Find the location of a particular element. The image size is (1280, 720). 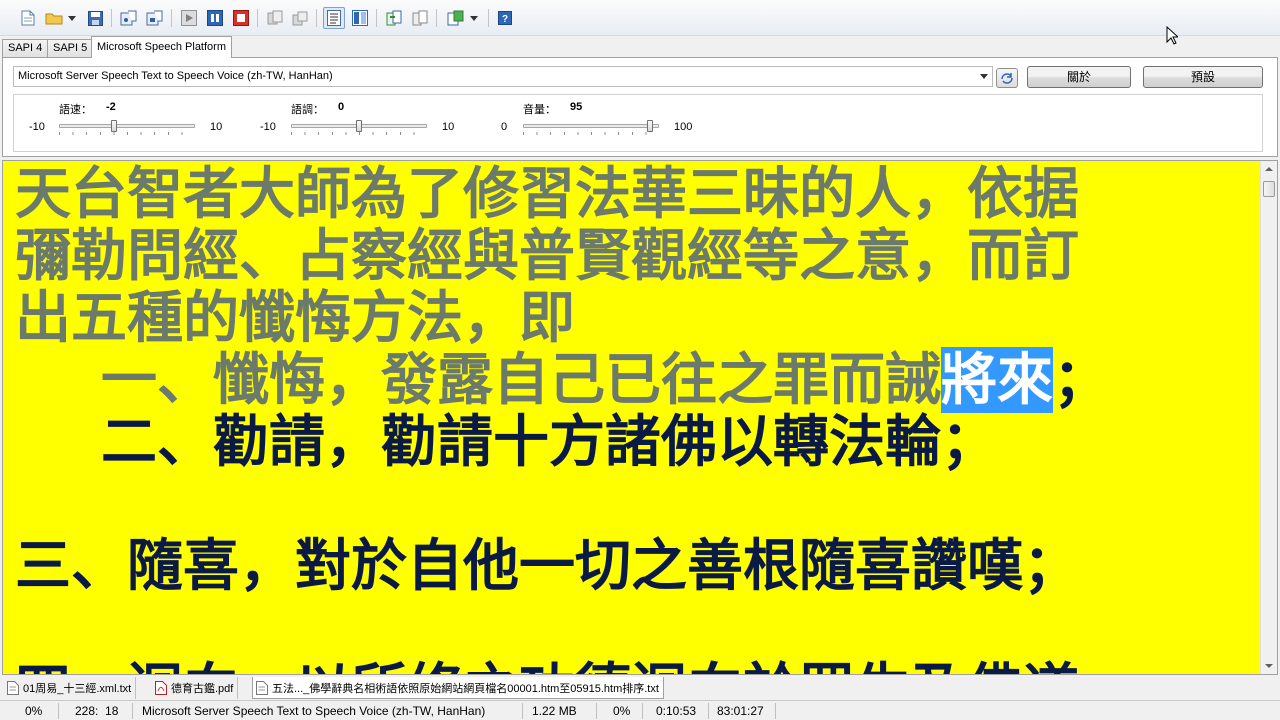

text-line: 二、勸請，勸請十方諸佛以轉法輪； is located at coordinates (635, 442).